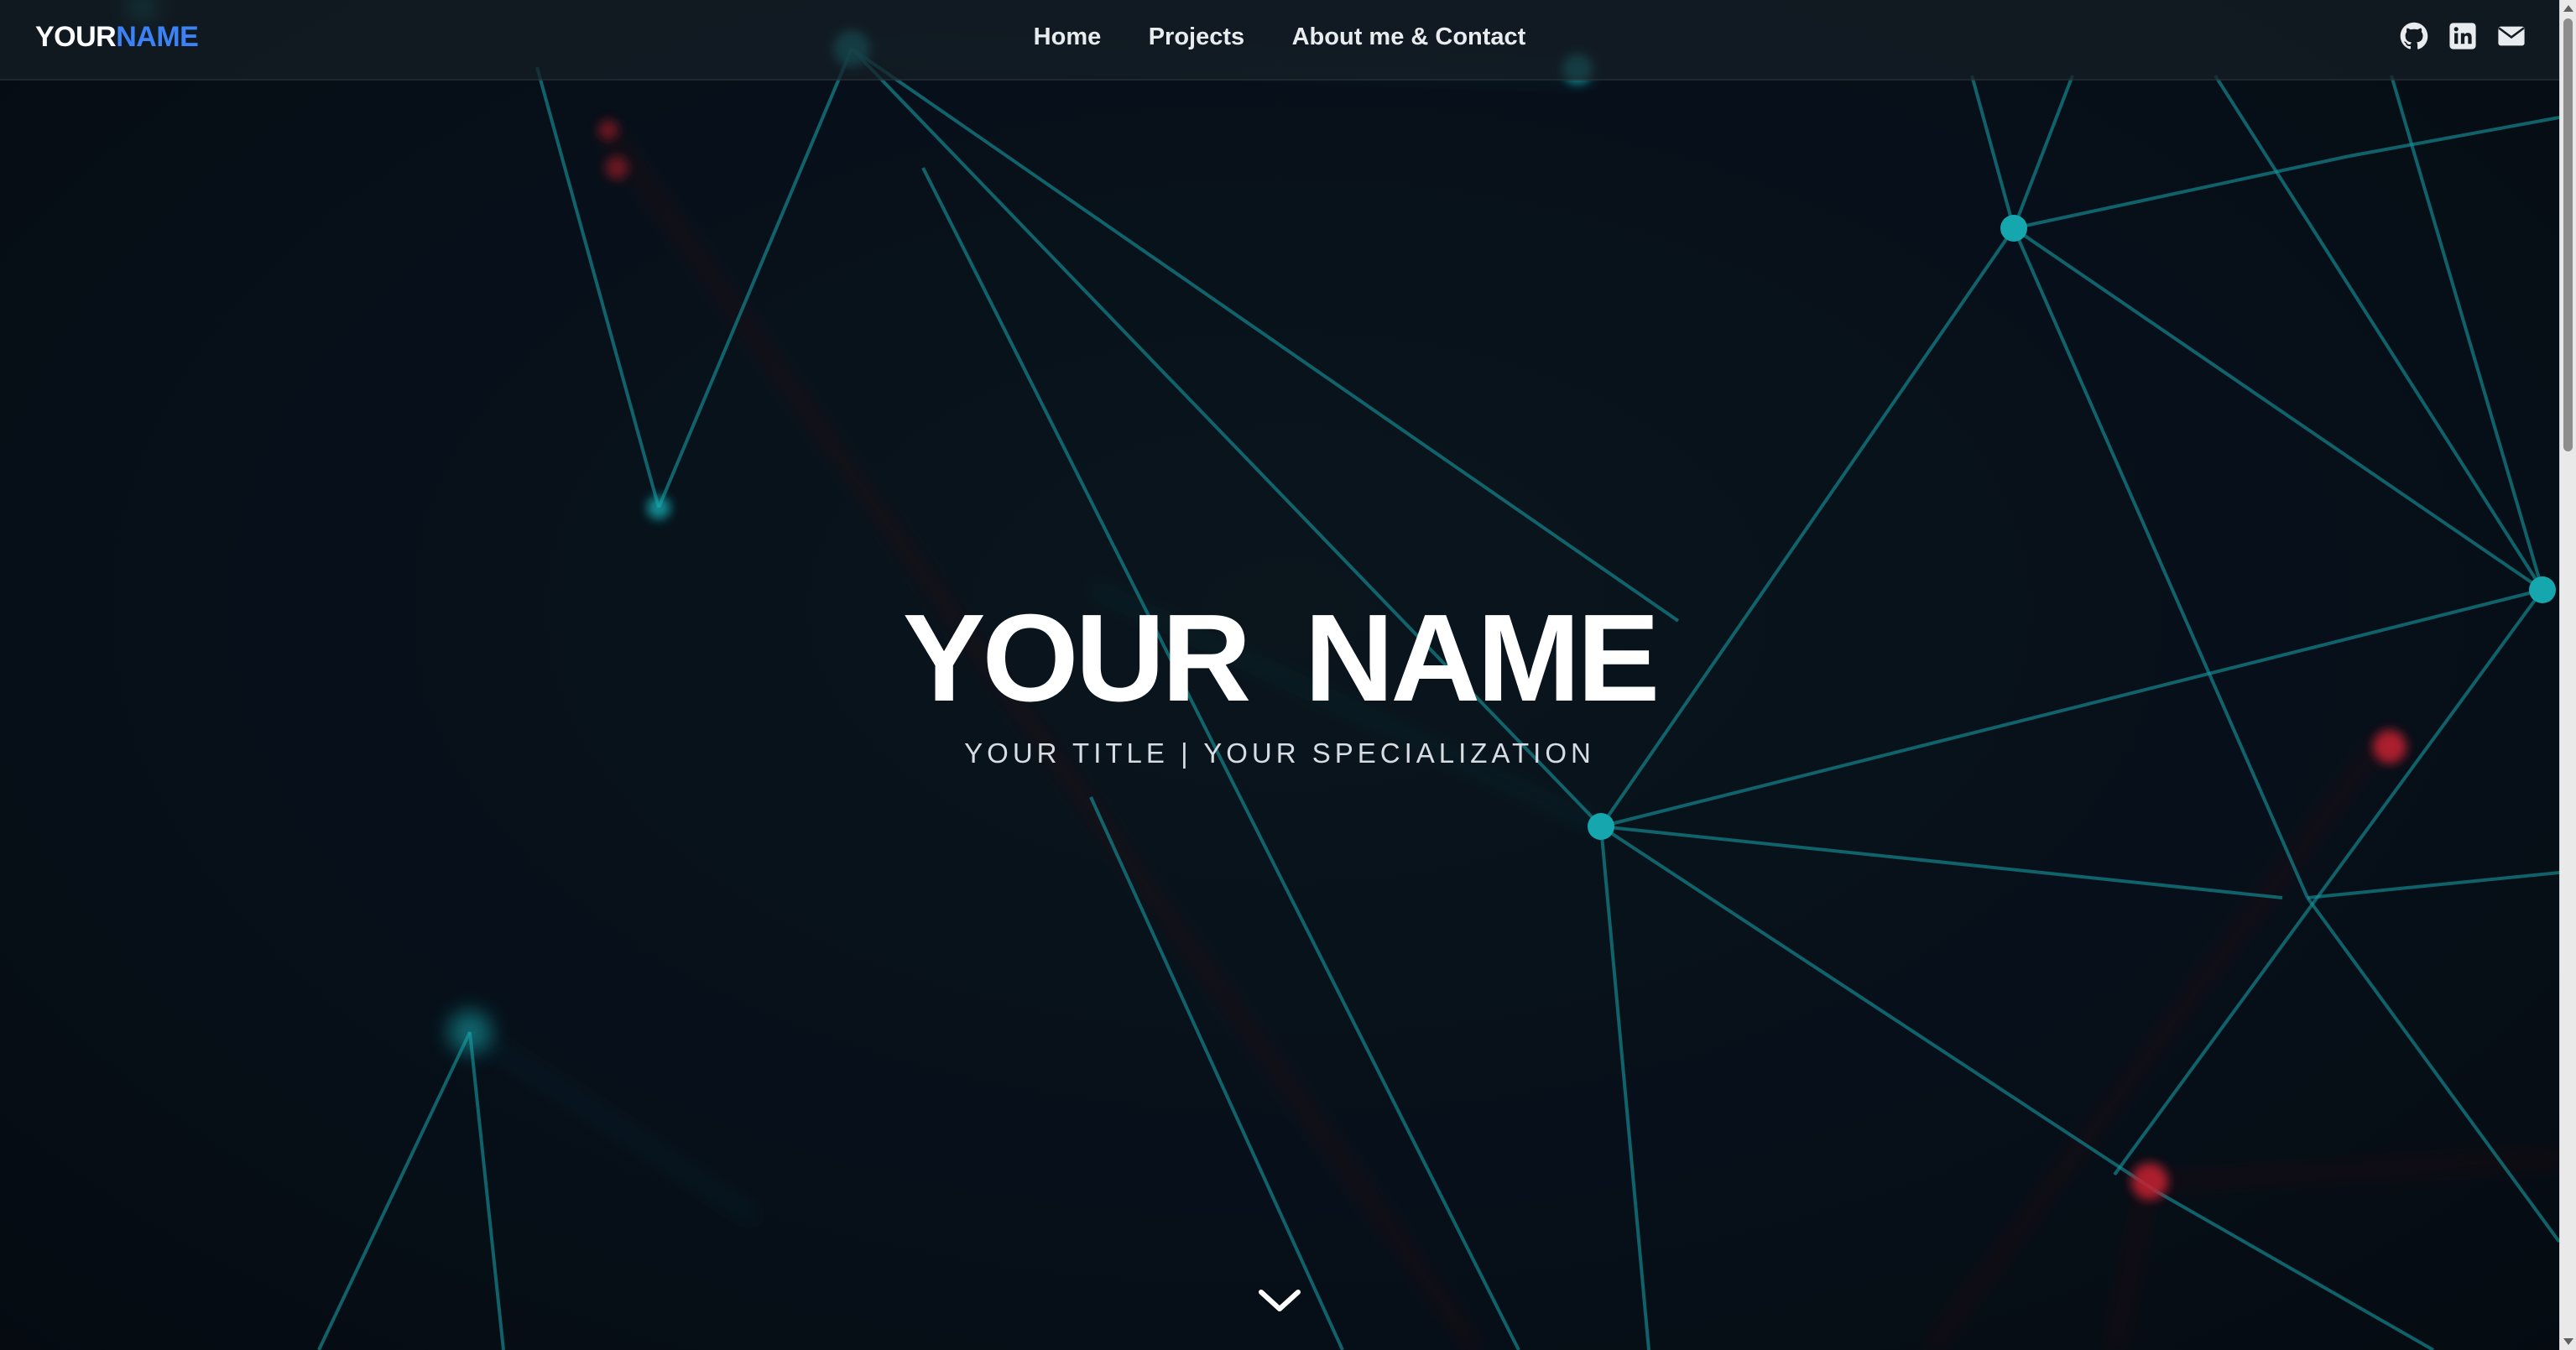 The image size is (2576, 1350). I want to click on scroll-down-arrow, so click(2568, 1342).